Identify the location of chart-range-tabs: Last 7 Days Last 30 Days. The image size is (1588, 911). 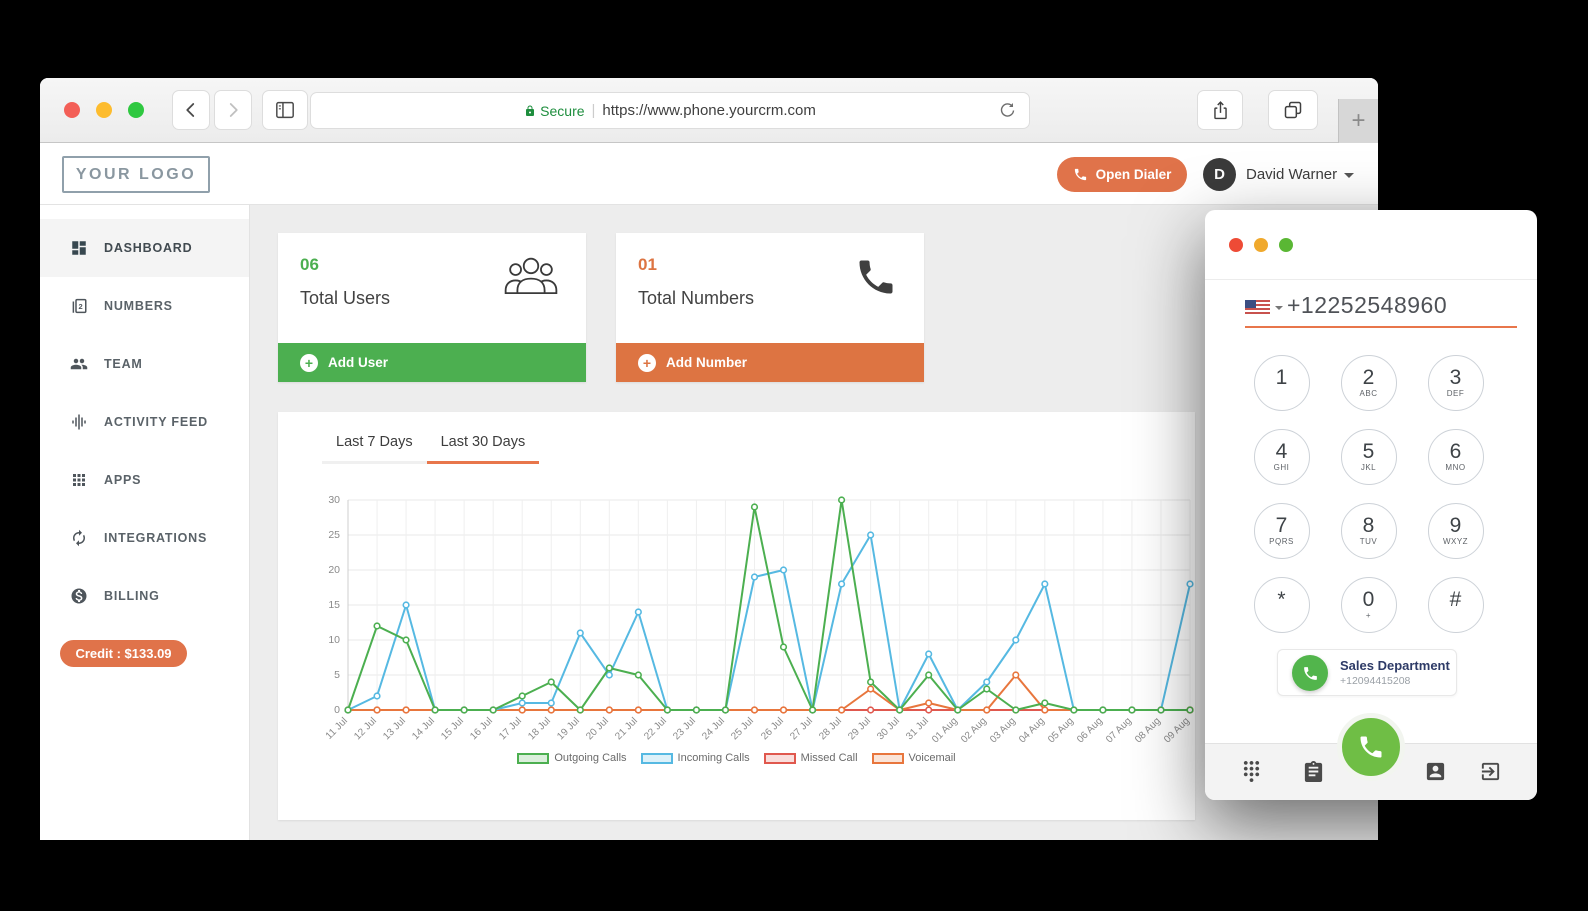
(431, 449).